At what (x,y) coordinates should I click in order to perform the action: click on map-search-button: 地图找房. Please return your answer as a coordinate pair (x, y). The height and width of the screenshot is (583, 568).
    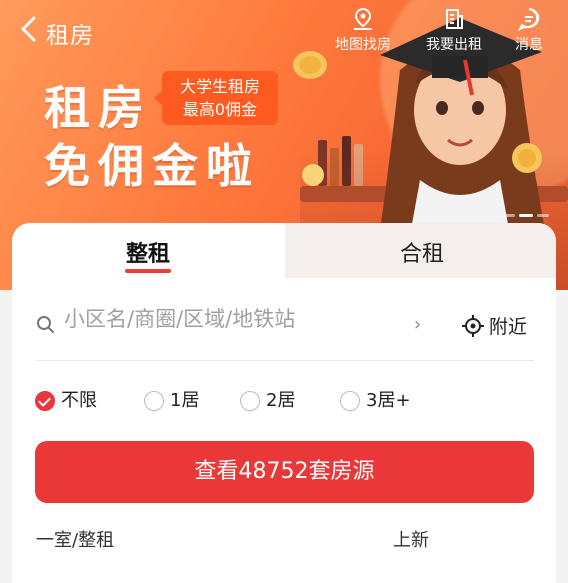
    Looking at the image, I should click on (363, 30).